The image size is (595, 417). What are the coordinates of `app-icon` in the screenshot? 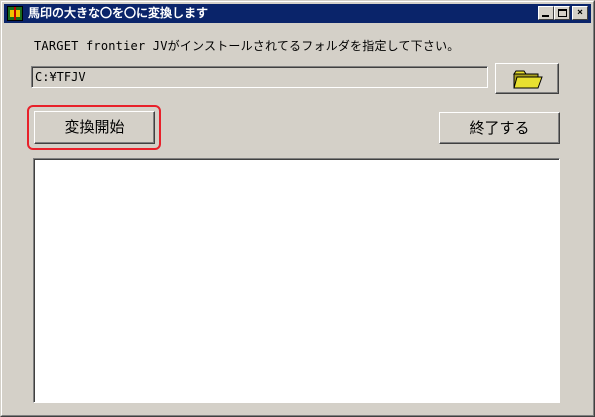 It's located at (15, 13).